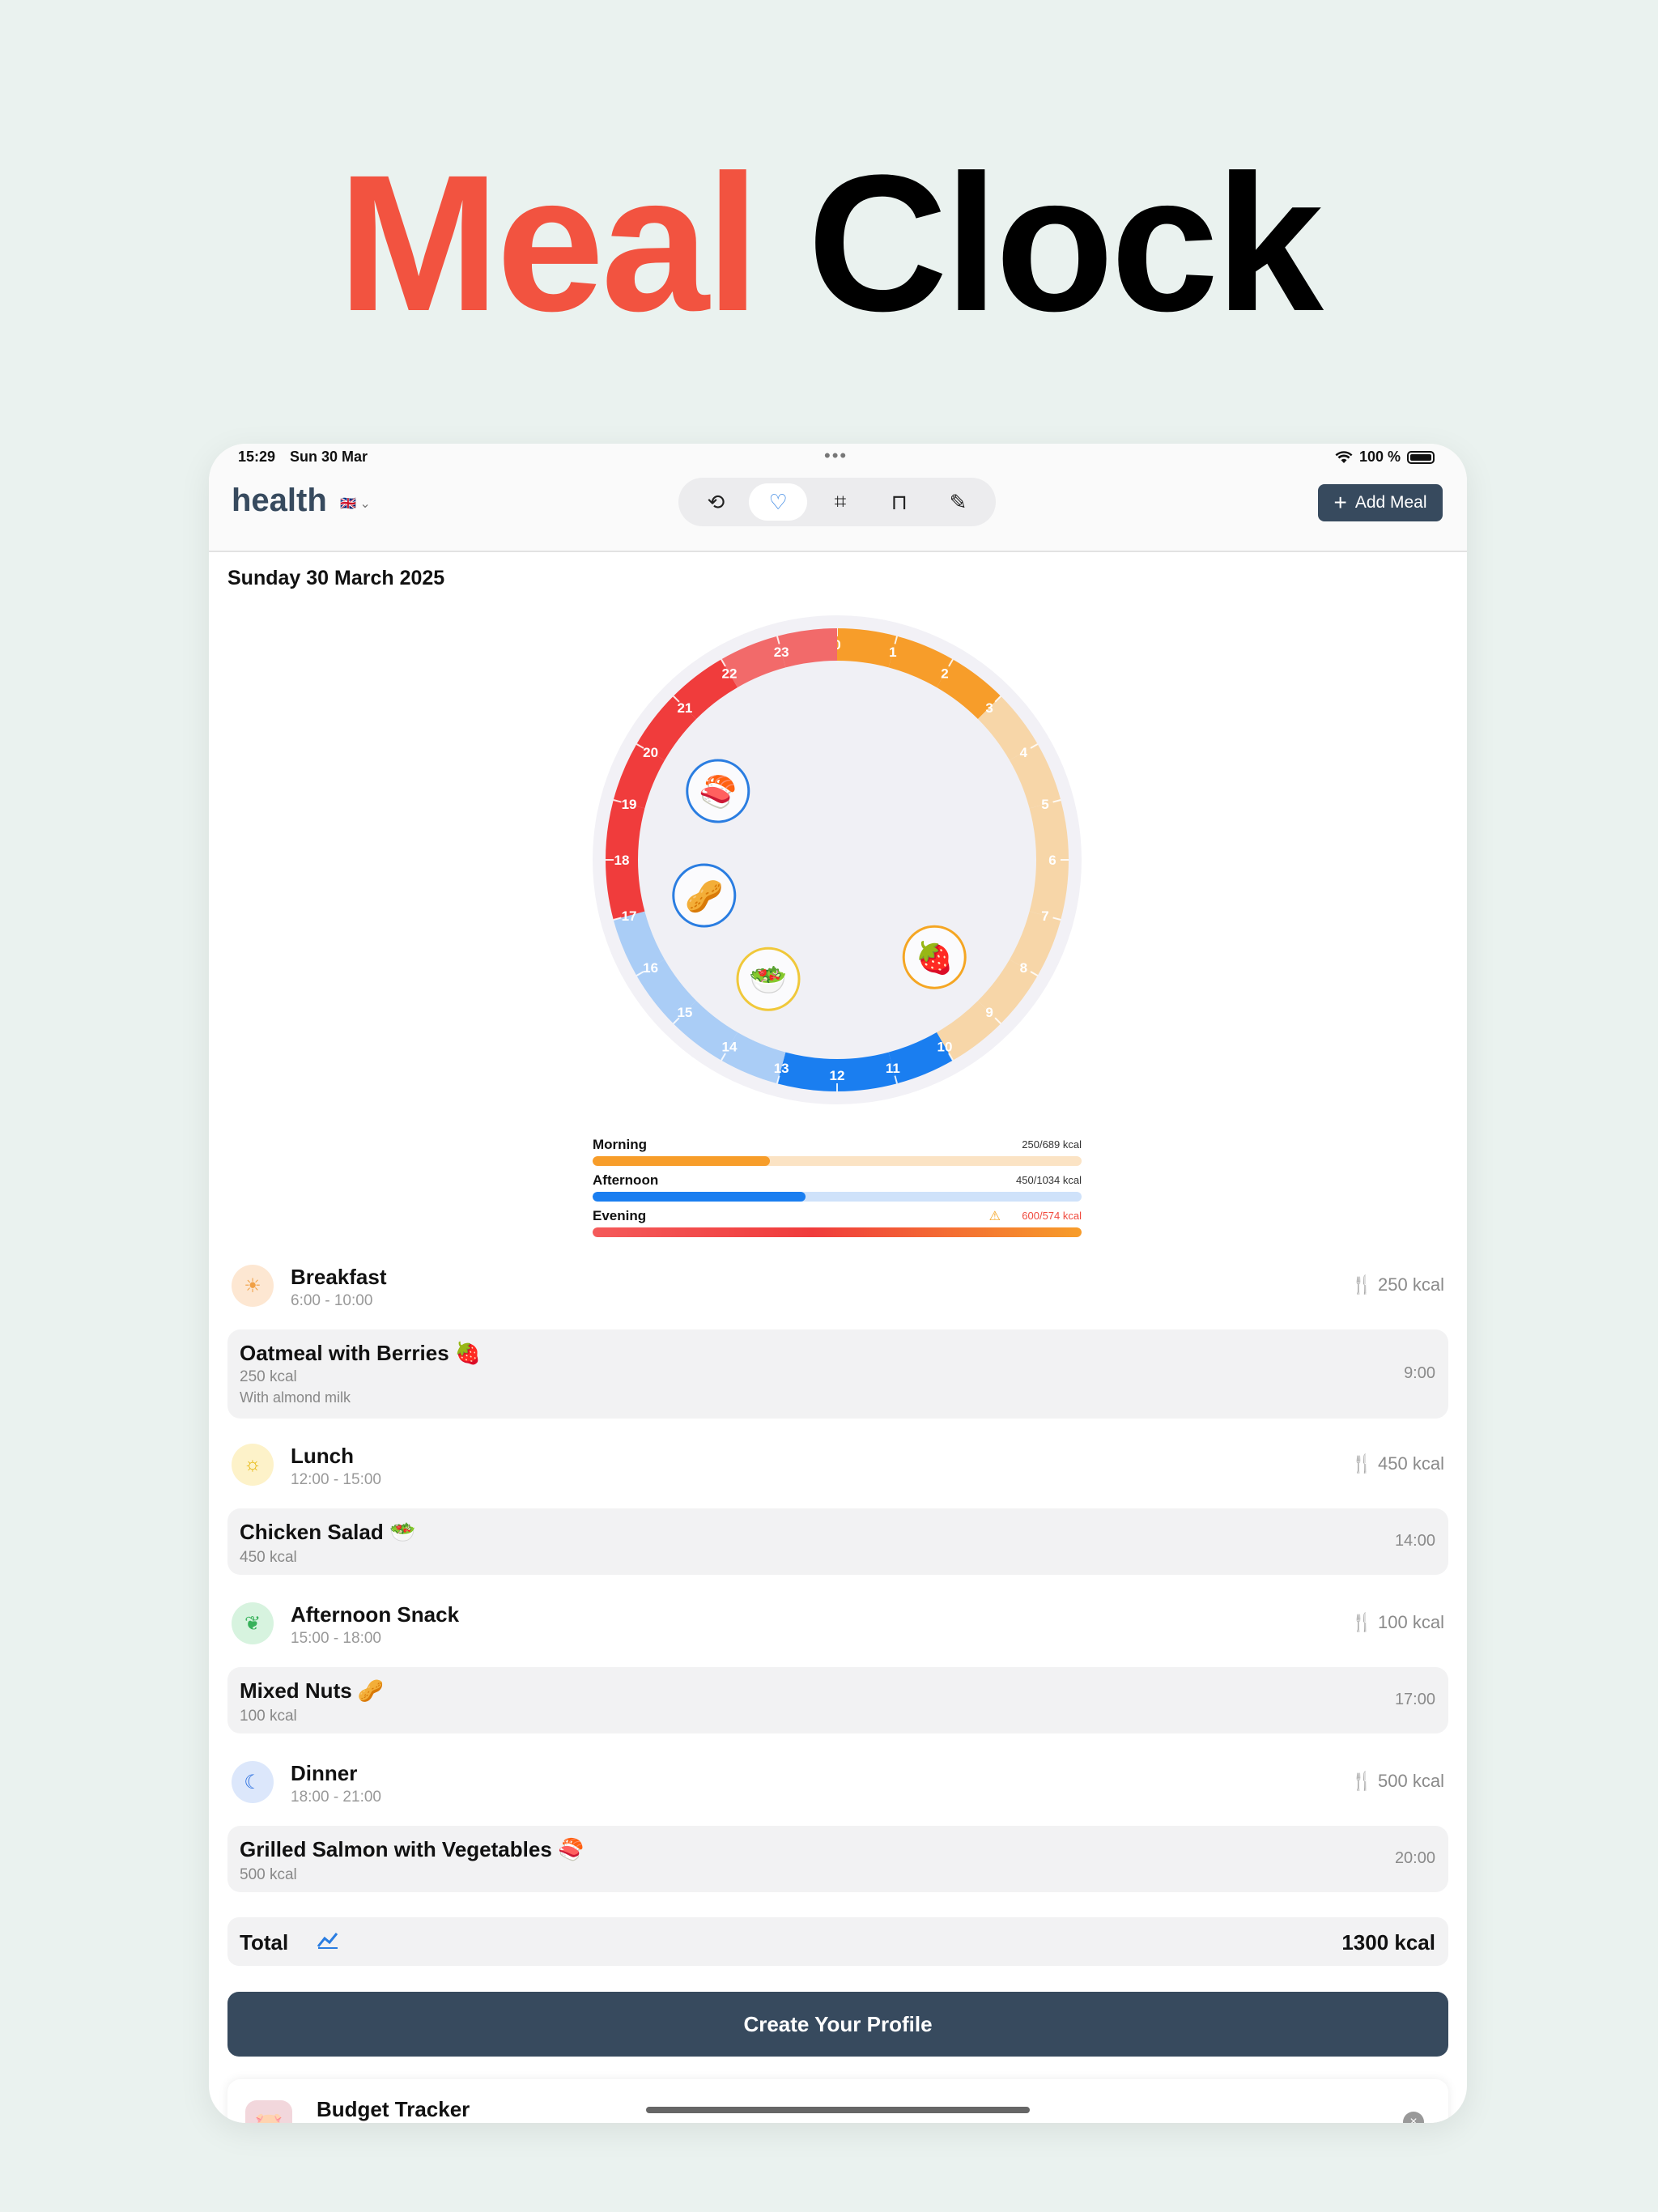 The image size is (1658, 2212). Describe the element at coordinates (837, 1076) in the screenshot. I see `clock-hour-label: 12` at that location.